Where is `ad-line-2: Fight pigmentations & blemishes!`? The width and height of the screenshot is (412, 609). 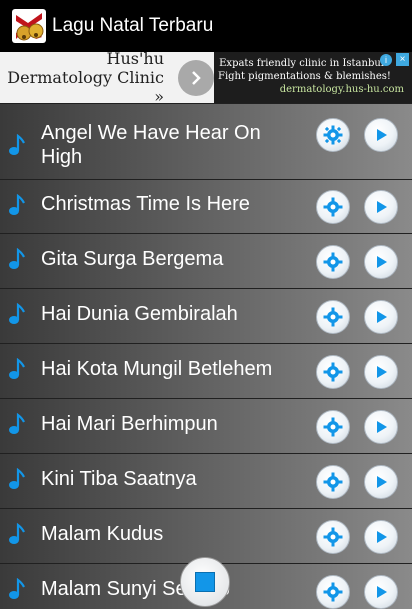
ad-line-2: Fight pigmentations & blemishes! is located at coordinates (304, 76).